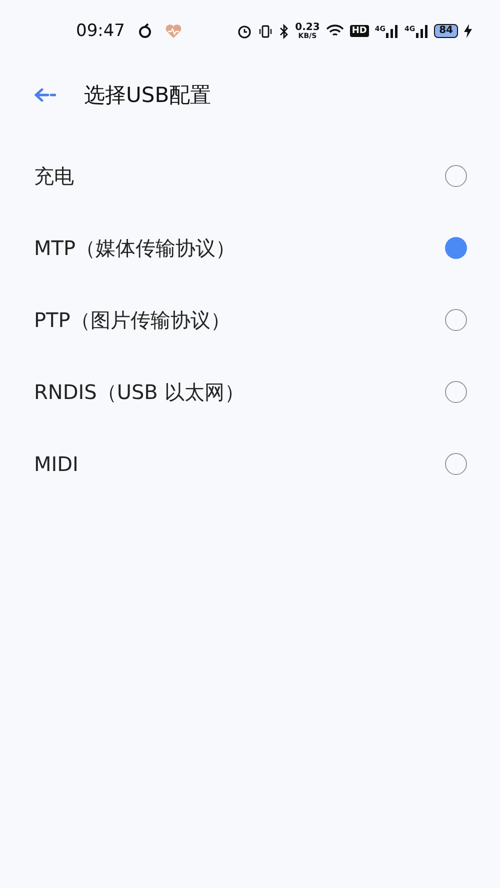 Image resolution: width=500 pixels, height=888 pixels. What do you see at coordinates (145, 31) in the screenshot?
I see `swirl-icon` at bounding box center [145, 31].